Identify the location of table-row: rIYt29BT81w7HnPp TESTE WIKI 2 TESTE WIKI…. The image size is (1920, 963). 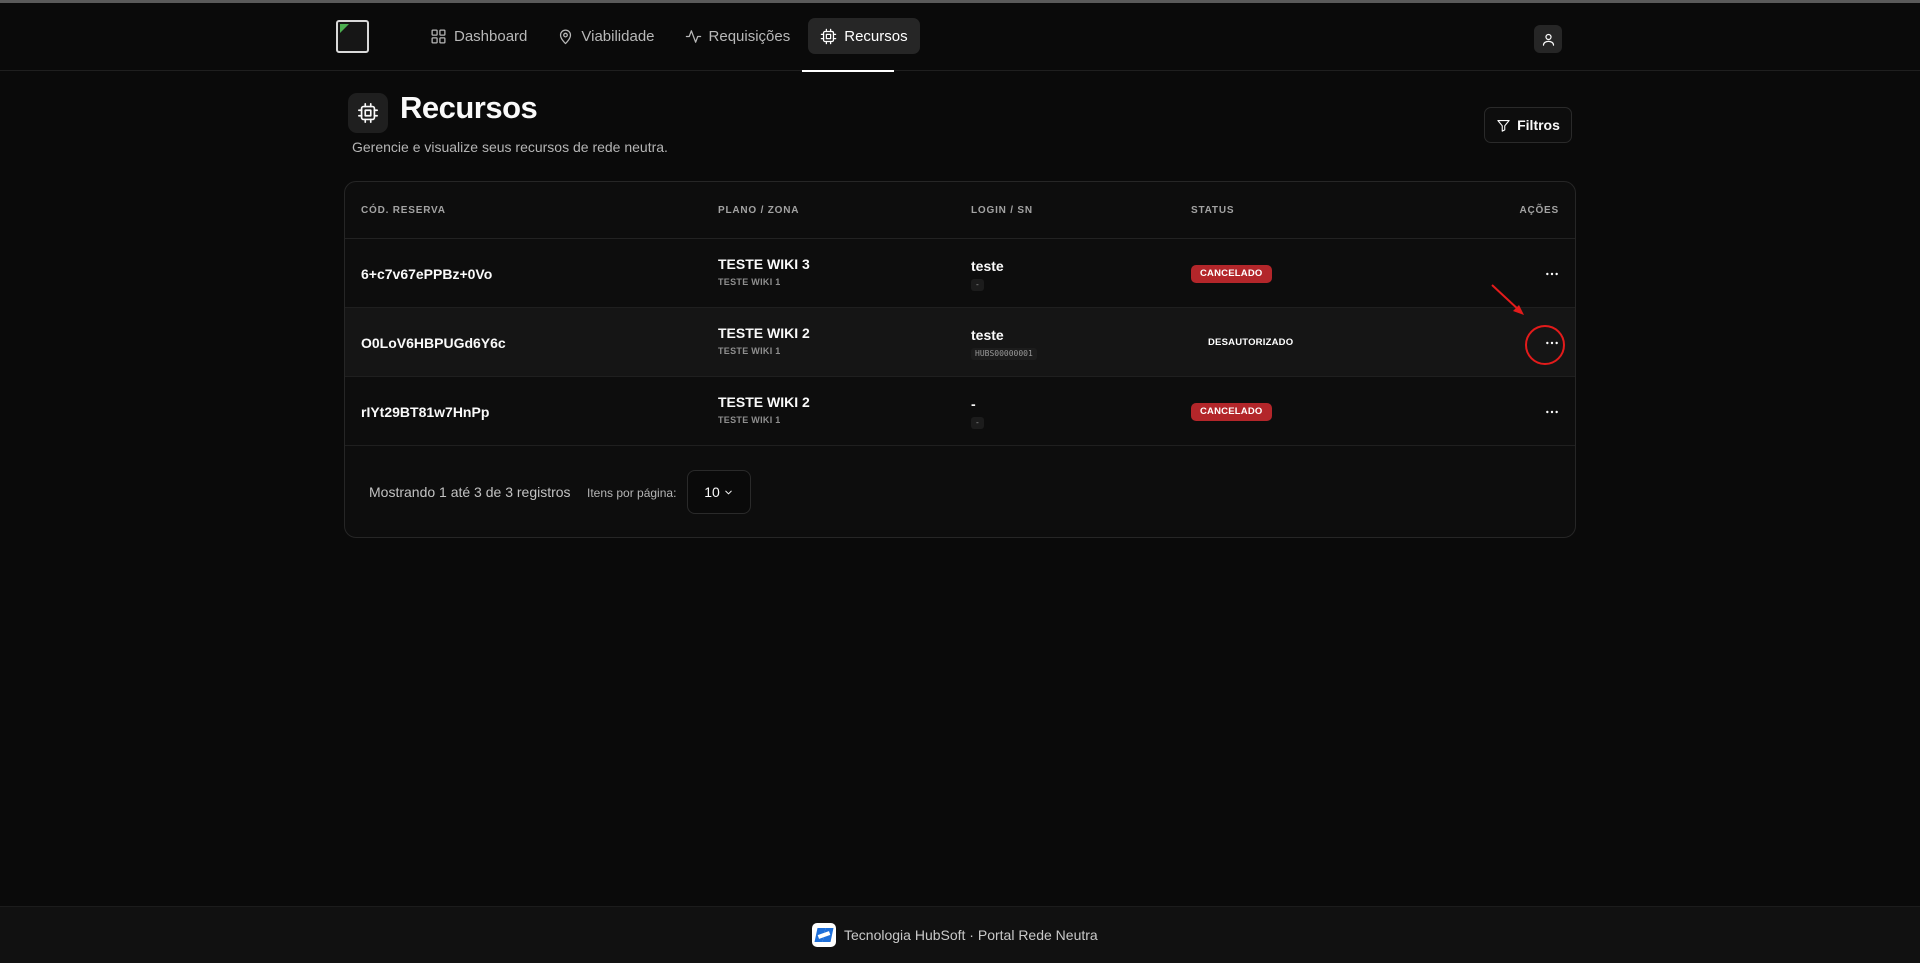
(960, 411).